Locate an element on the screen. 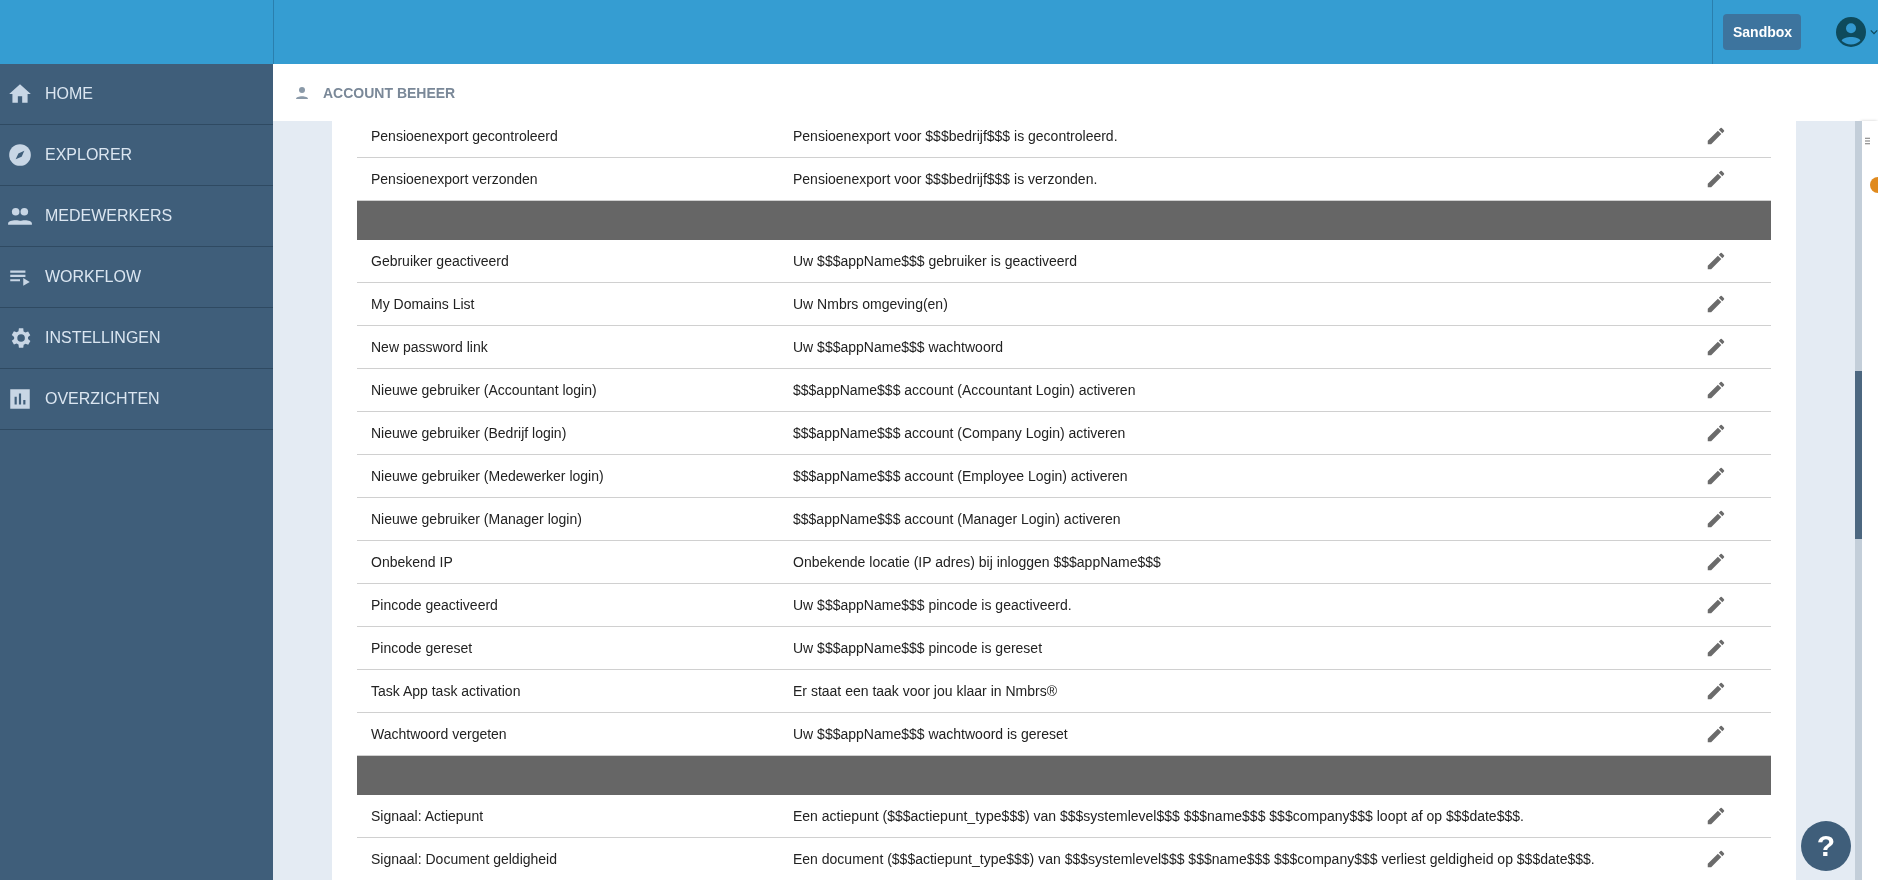 The image size is (1878, 880). table-cell-text: Pincode geactiveerd is located at coordinates (434, 605).